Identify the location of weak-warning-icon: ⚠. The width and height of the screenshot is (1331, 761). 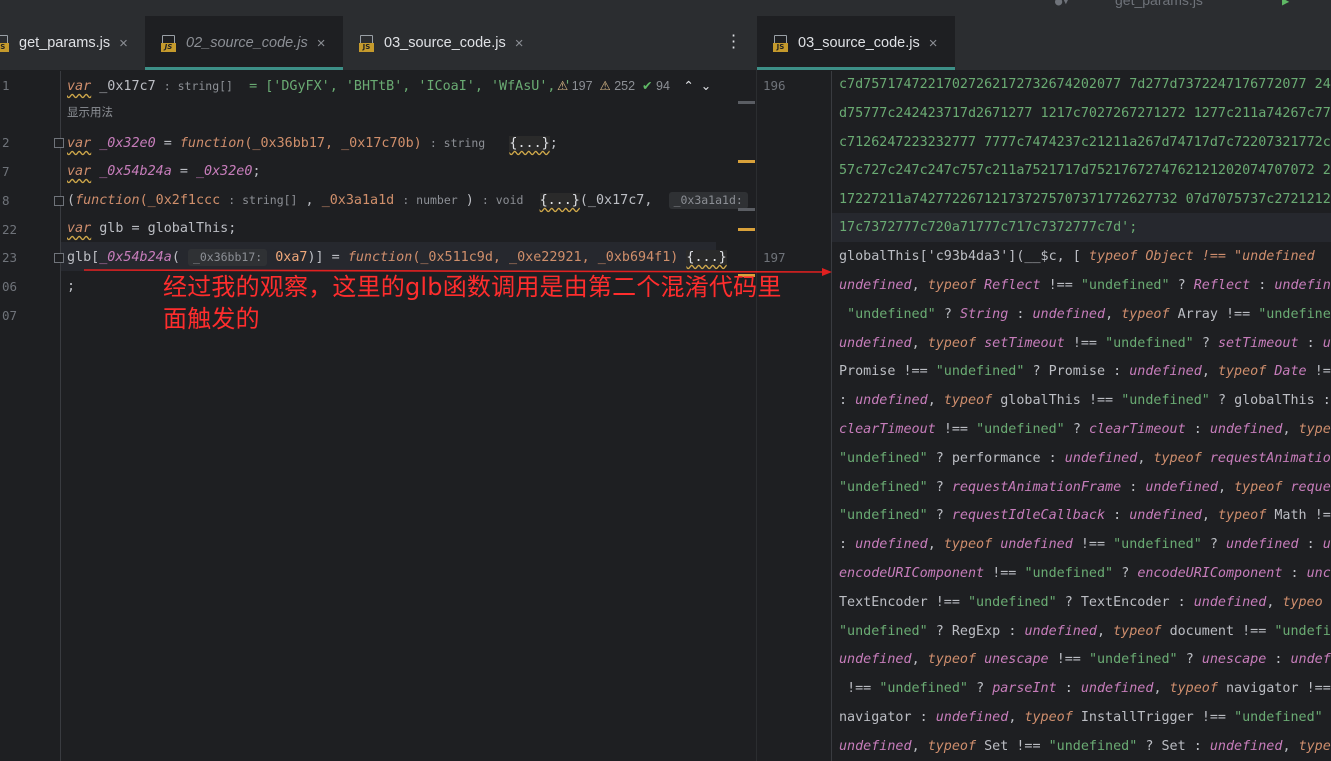
(605, 86).